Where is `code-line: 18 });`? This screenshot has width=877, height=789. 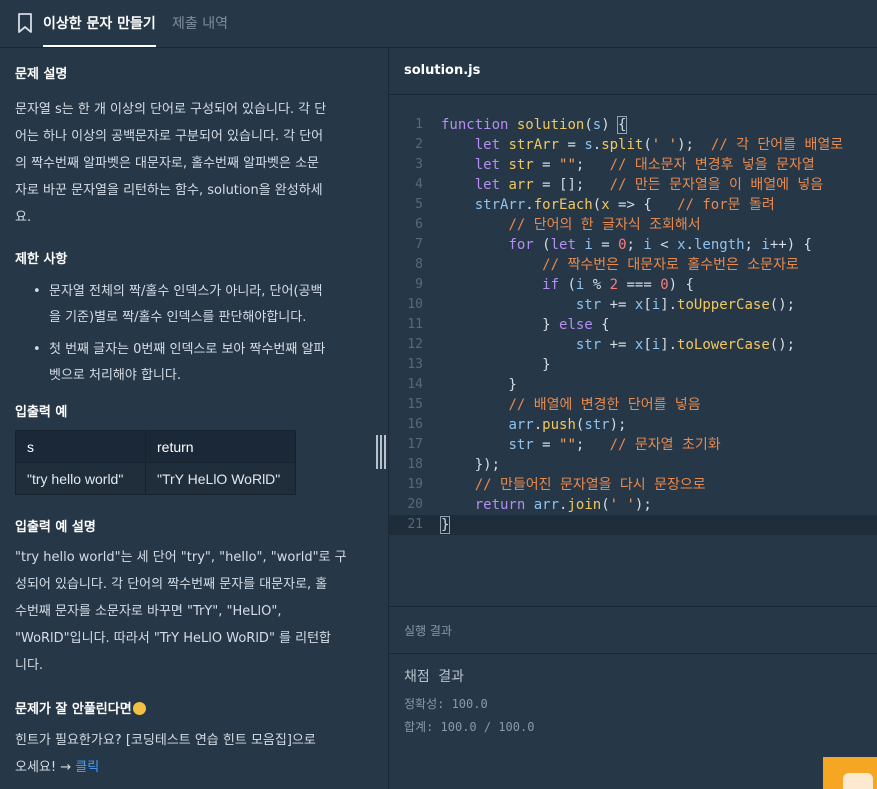
code-line: 18 }); is located at coordinates (633, 465).